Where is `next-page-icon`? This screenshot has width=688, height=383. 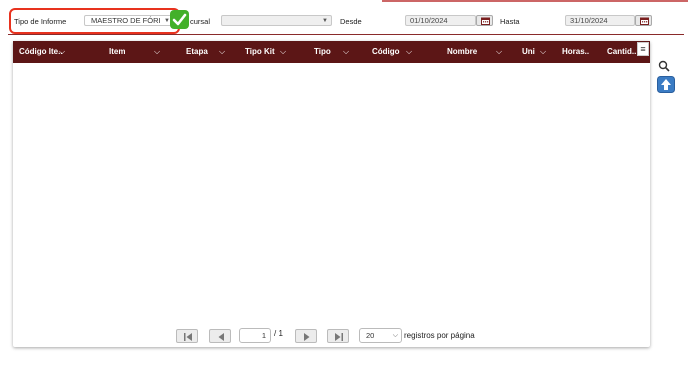
next-page-icon is located at coordinates (307, 337).